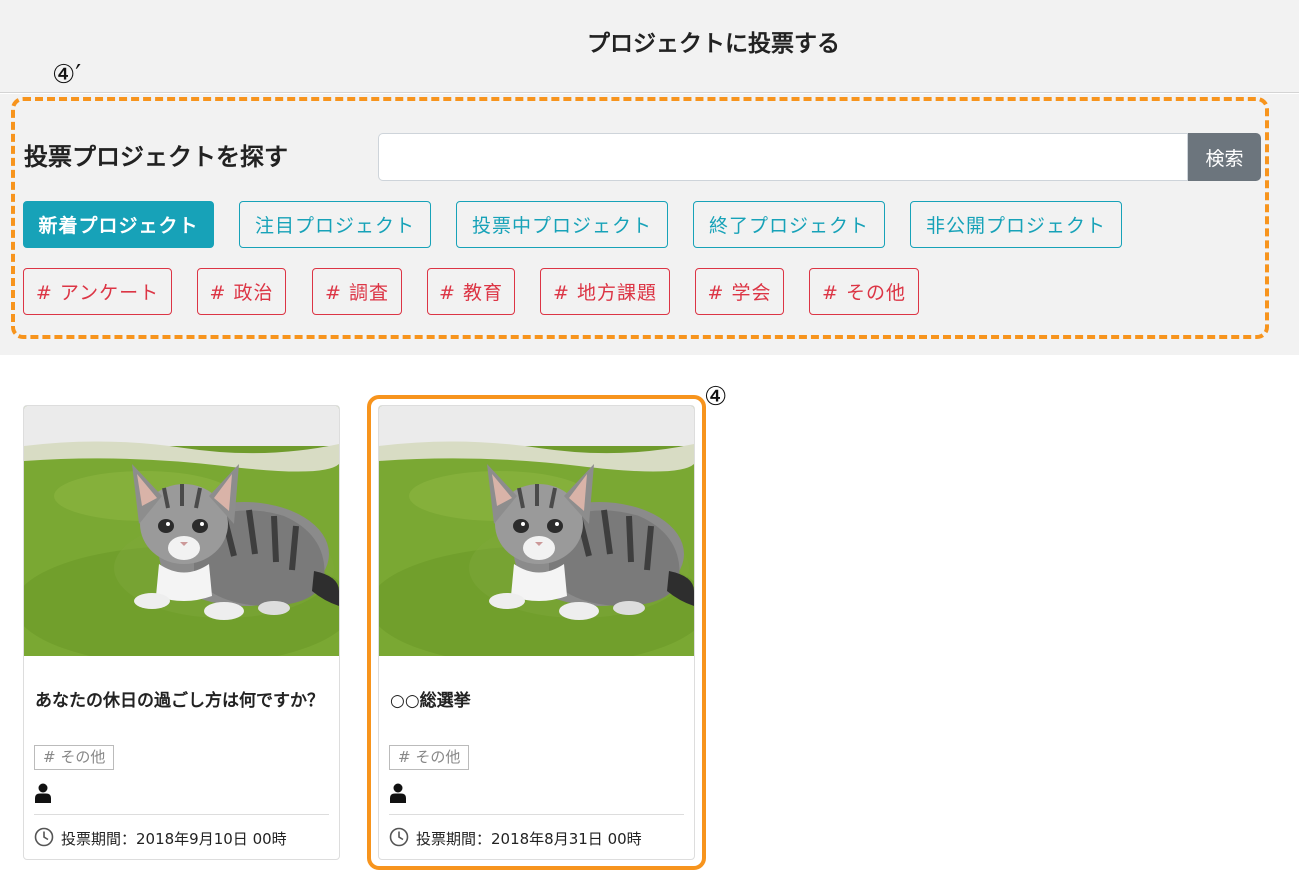 The height and width of the screenshot is (887, 1299). I want to click on card-title: あなたの休日の過ごし方は何ですか？, so click(180, 701).